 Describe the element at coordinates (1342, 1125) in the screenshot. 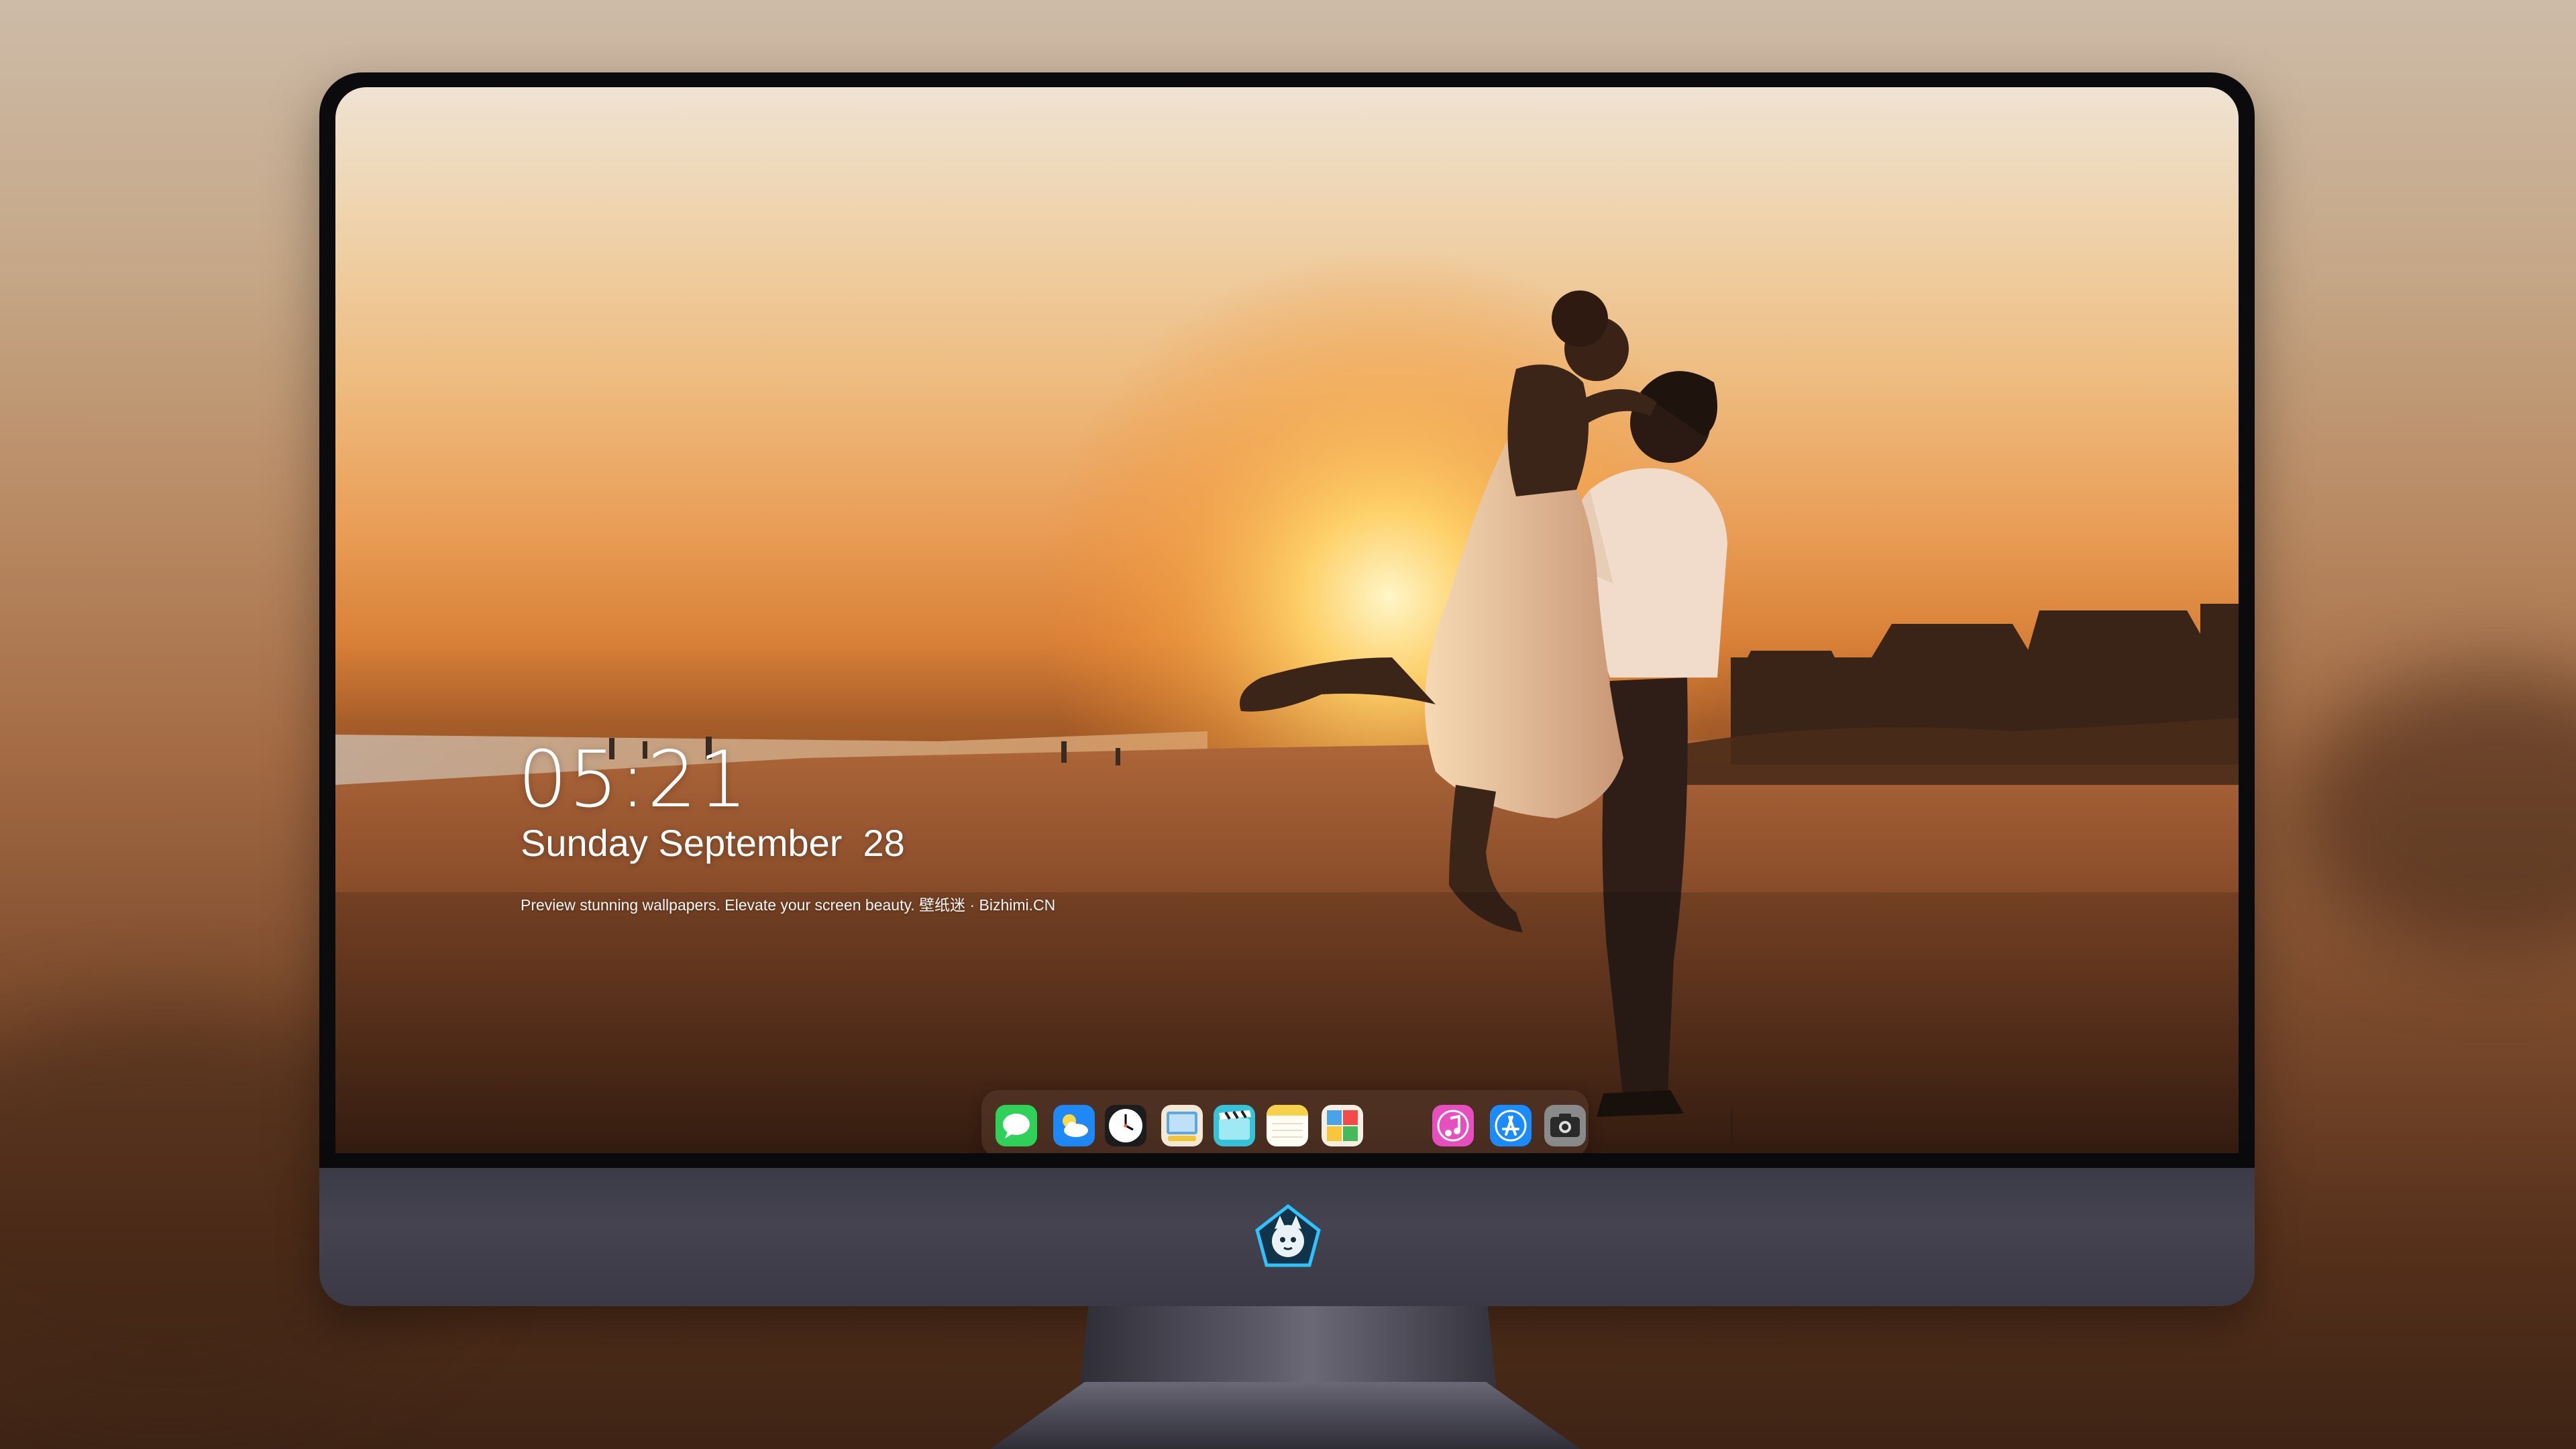

I see `photo-booth-icon` at that location.